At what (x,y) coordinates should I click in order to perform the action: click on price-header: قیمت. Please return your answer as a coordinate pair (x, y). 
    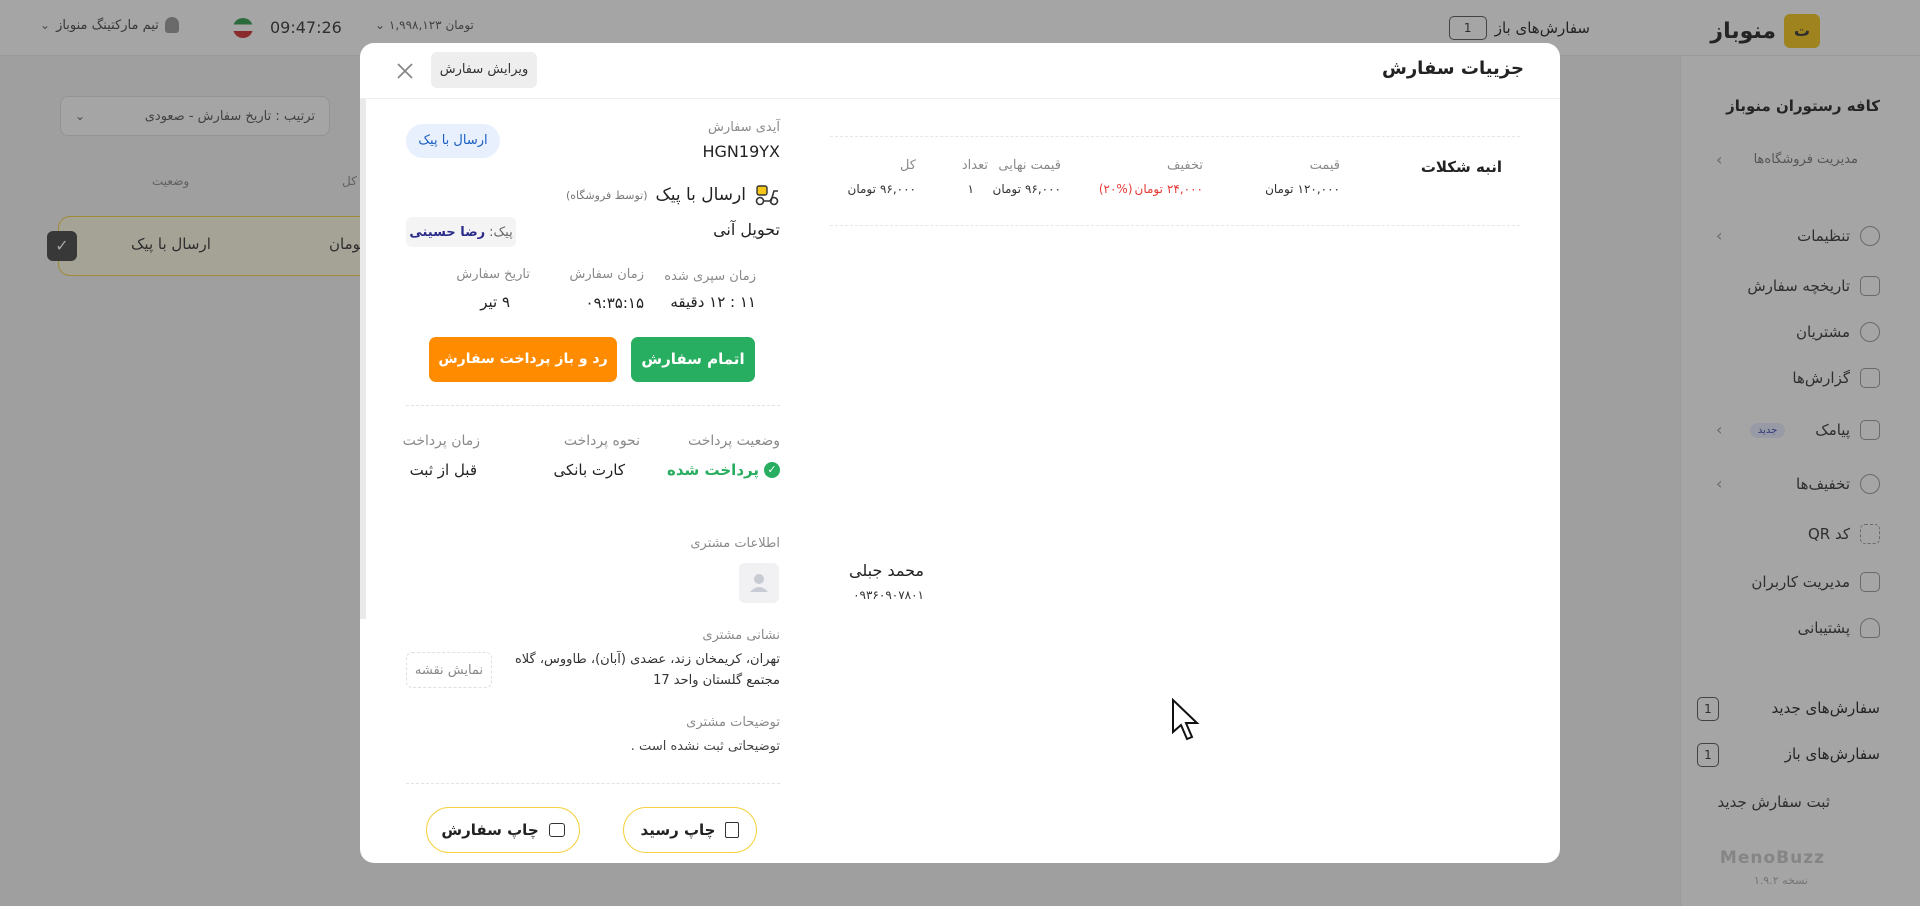
    Looking at the image, I should click on (1324, 165).